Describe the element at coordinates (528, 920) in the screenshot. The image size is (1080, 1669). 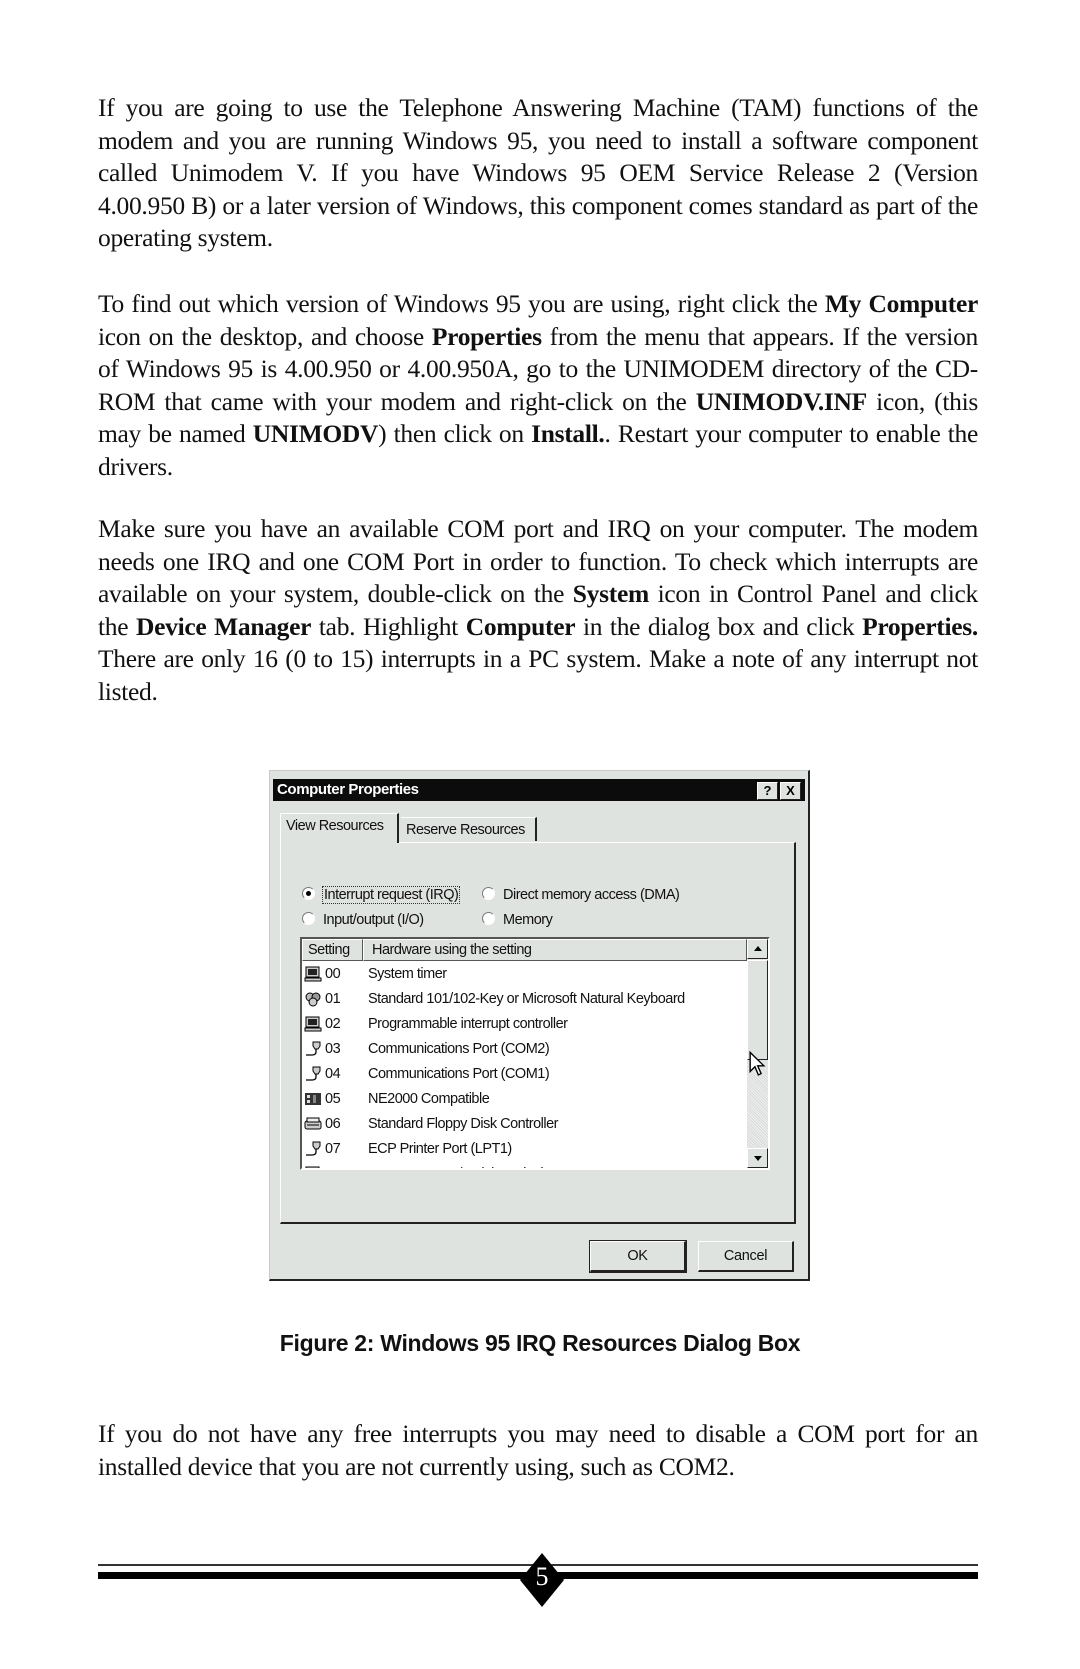
I see `radio-label: Memory` at that location.